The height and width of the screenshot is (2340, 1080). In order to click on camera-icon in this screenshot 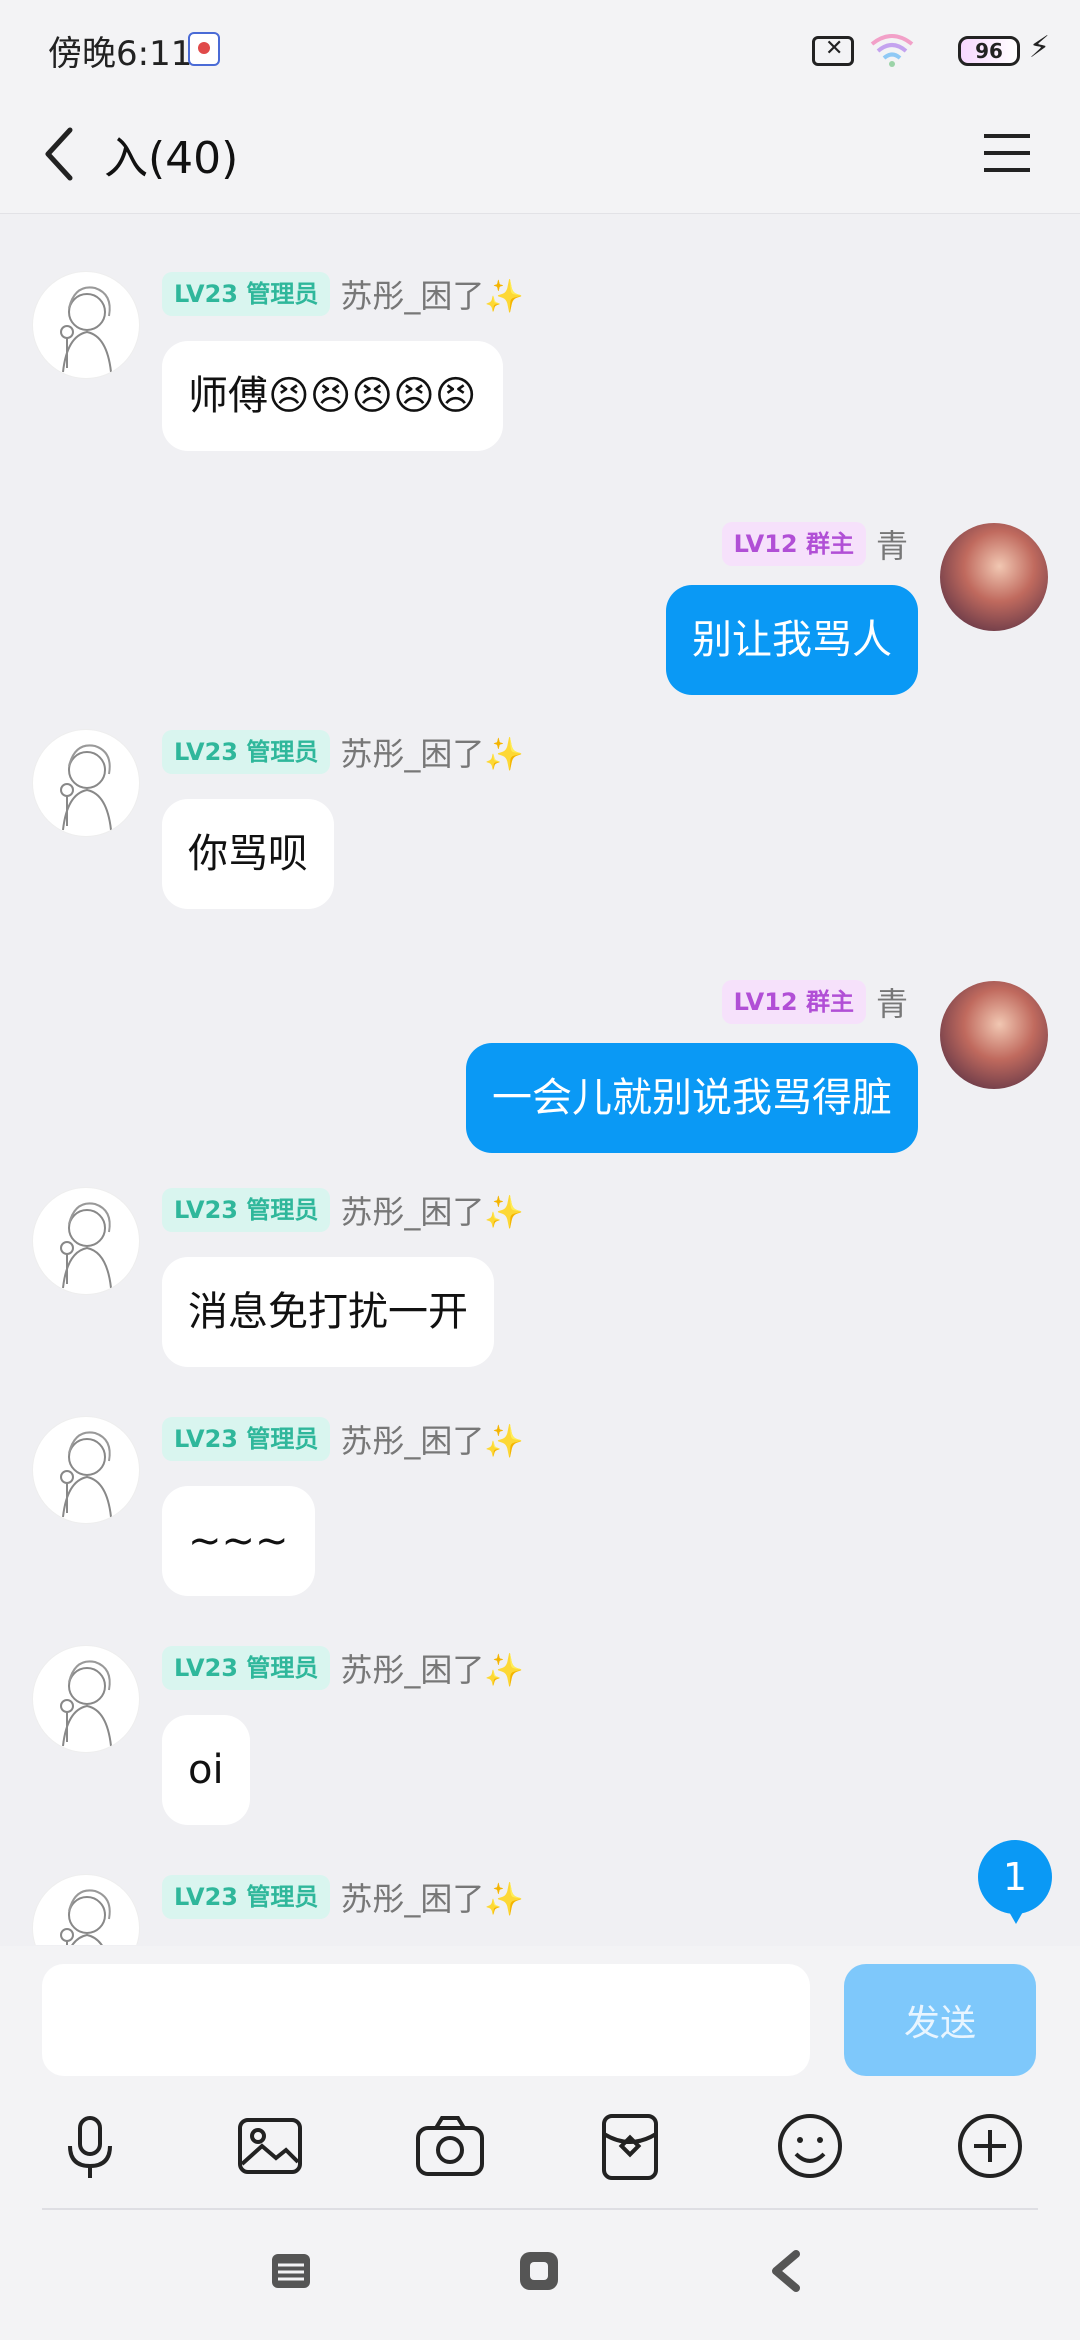, I will do `click(450, 2146)`.